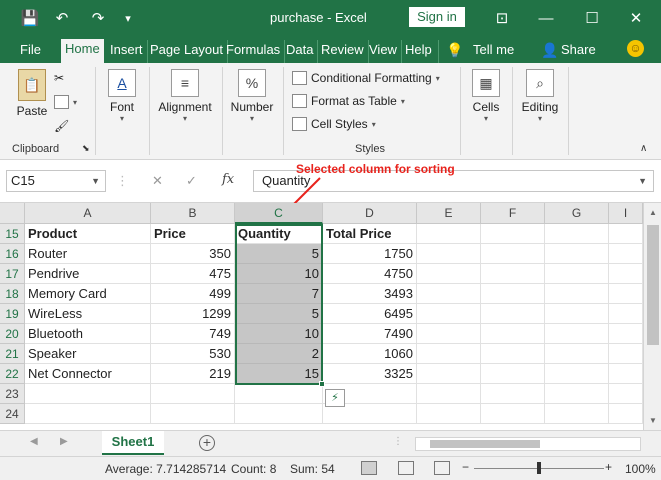 Image resolution: width=661 pixels, height=480 pixels. What do you see at coordinates (256, 51) in the screenshot?
I see `tab-formulas: Formulas` at bounding box center [256, 51].